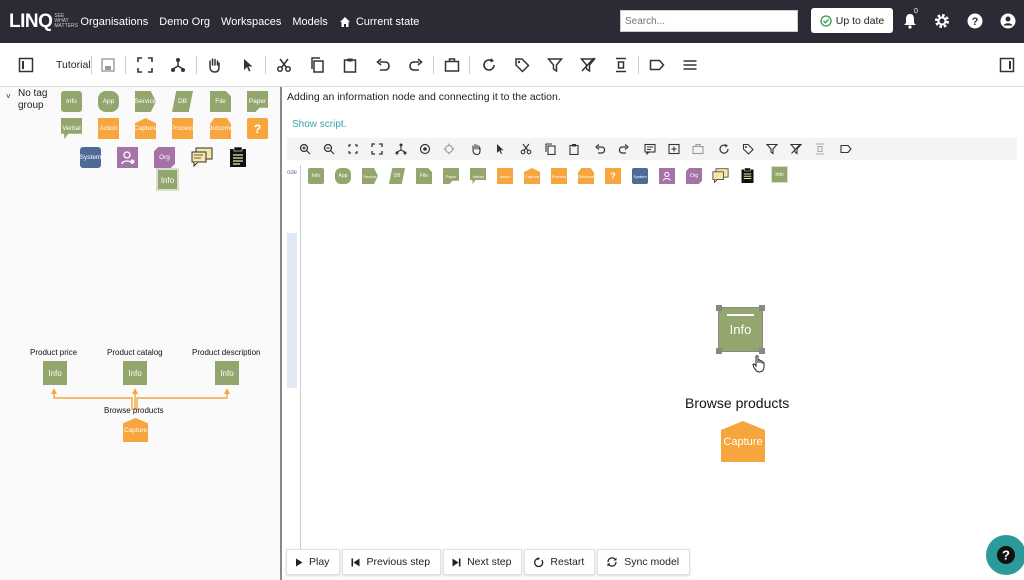 This screenshot has width=1024, height=580. What do you see at coordinates (135, 373) in the screenshot?
I see `product-catalog-node: Info` at bounding box center [135, 373].